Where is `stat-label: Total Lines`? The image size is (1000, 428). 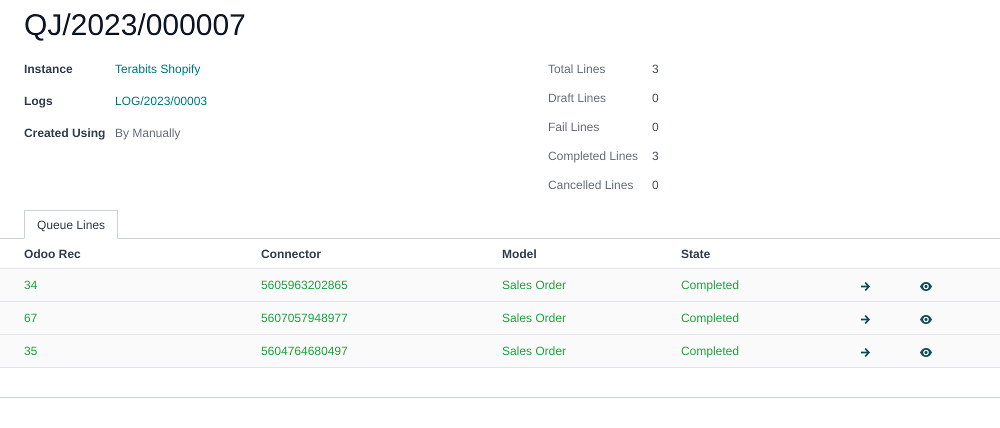
stat-label: Total Lines is located at coordinates (577, 69).